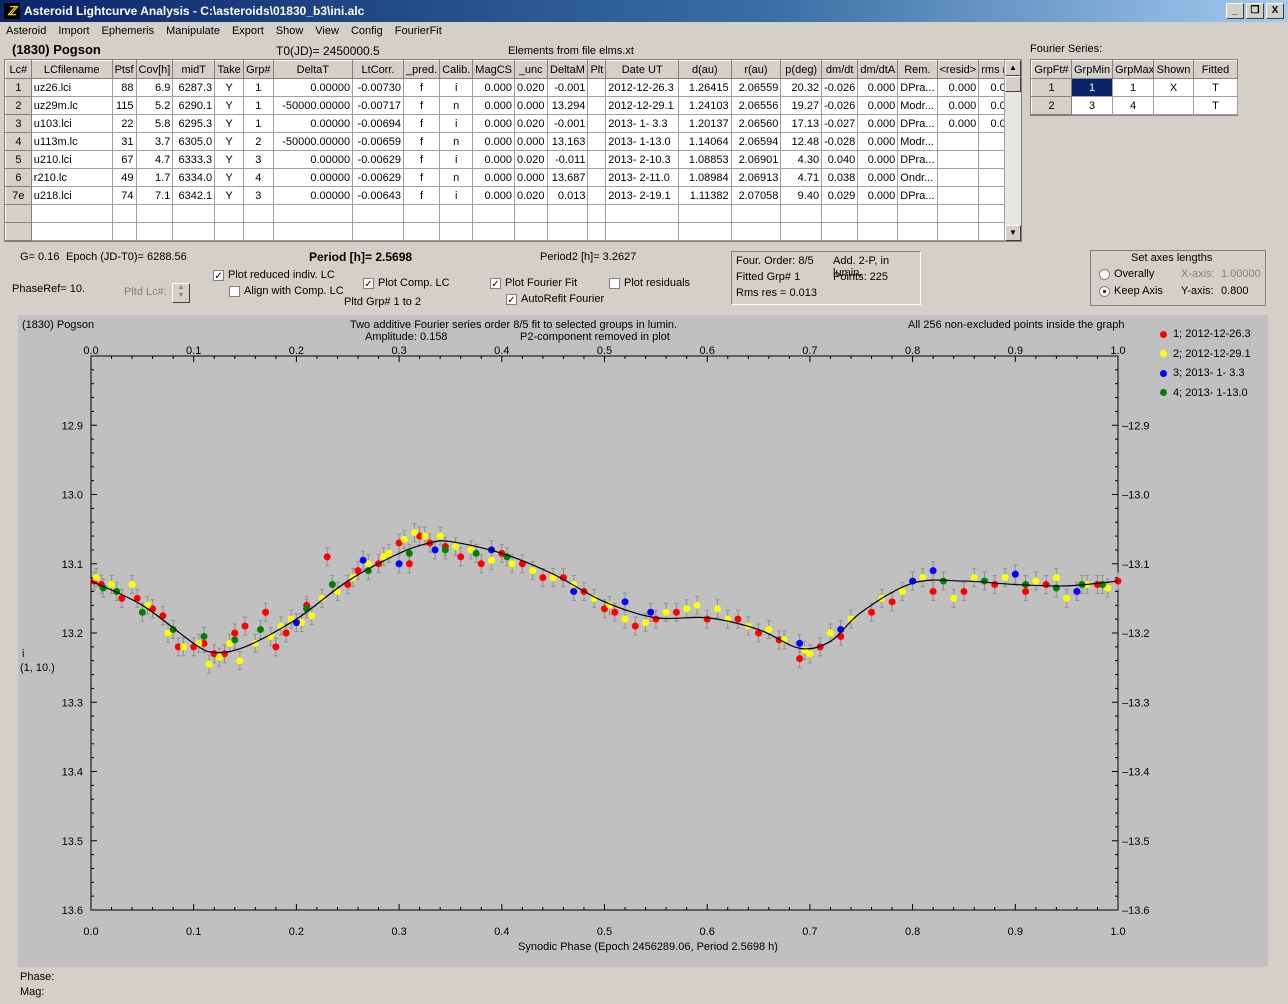  What do you see at coordinates (1136, 773) in the screenshot?
I see `y-tick-label-right: –13.4` at bounding box center [1136, 773].